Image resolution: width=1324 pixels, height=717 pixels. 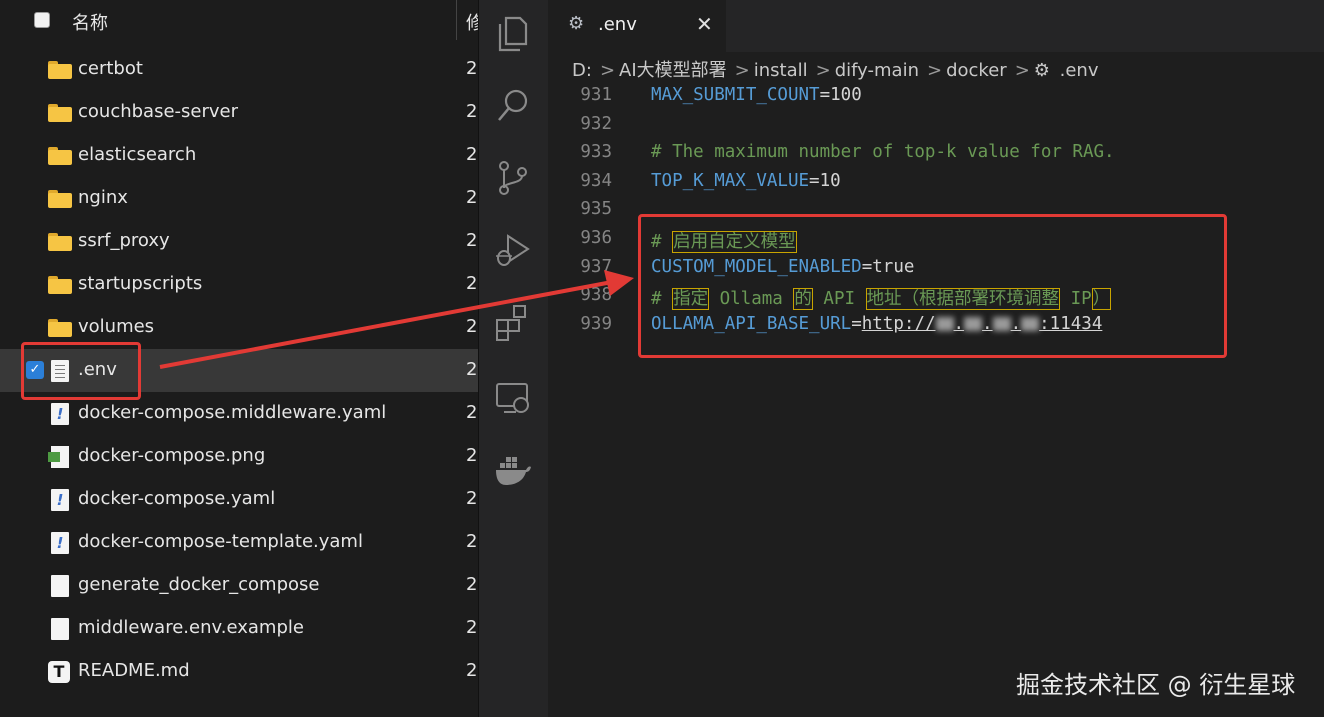 I want to click on line-number: 936, so click(x=596, y=237).